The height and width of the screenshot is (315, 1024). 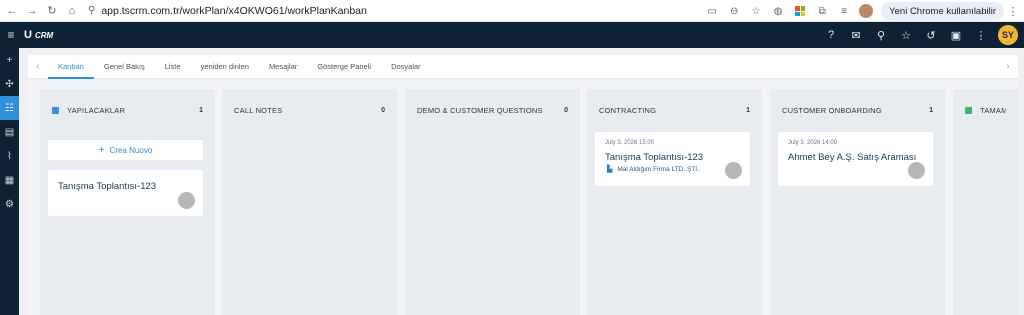 I want to click on office-extension-icon, so click(x=800, y=11).